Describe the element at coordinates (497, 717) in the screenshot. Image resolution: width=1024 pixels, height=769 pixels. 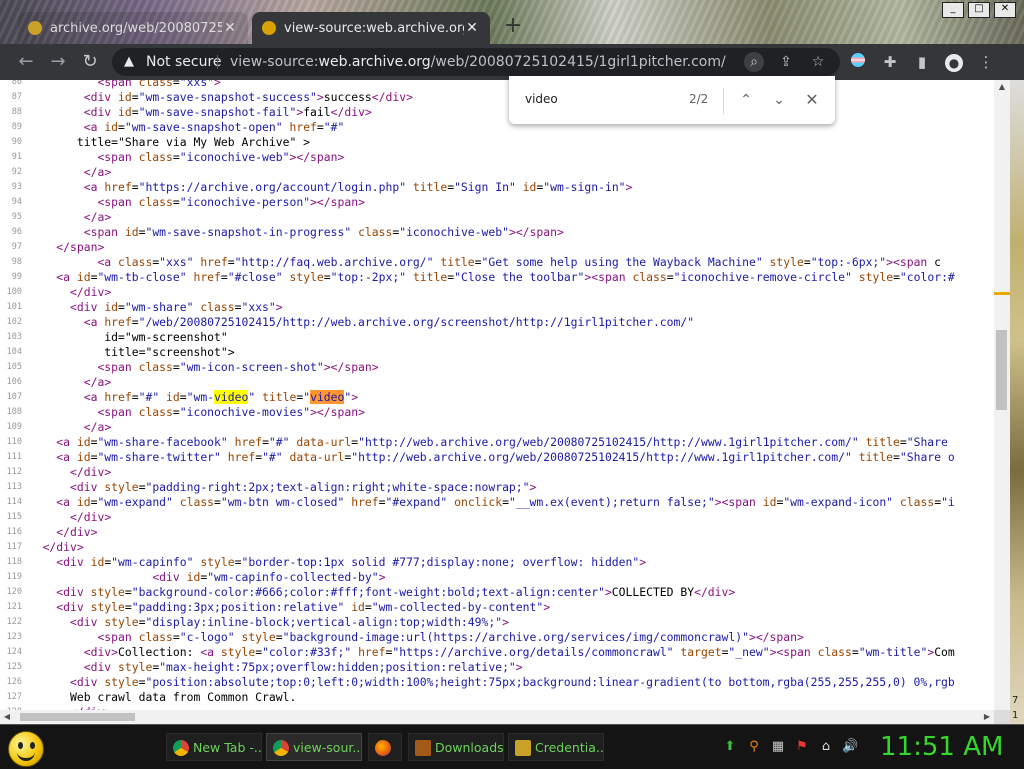
I see `horizontal-scrollbar: ◀ ▶` at that location.